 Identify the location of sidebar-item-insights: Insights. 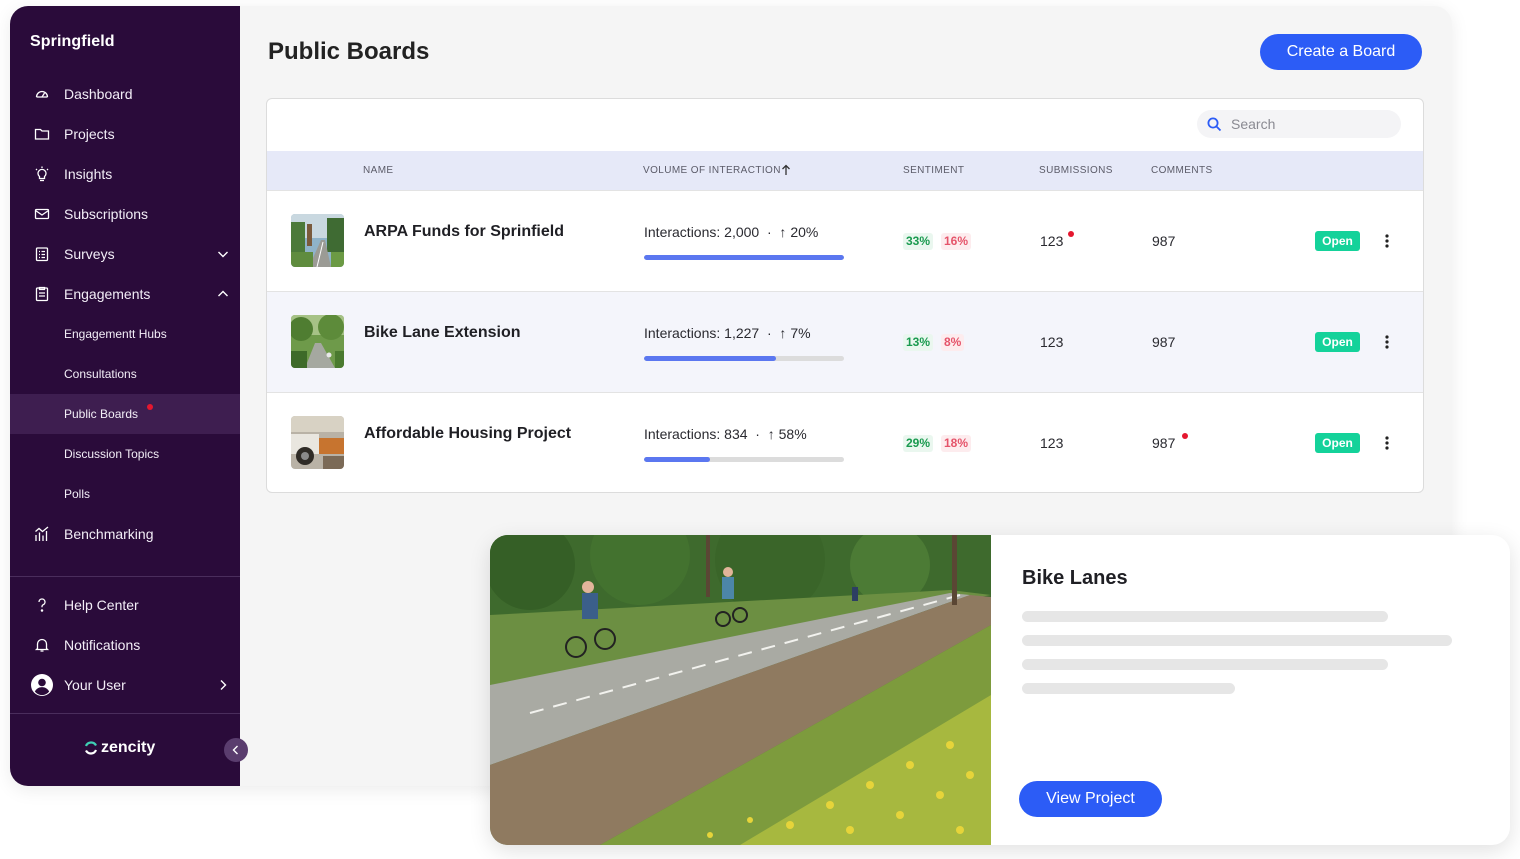
(125, 174).